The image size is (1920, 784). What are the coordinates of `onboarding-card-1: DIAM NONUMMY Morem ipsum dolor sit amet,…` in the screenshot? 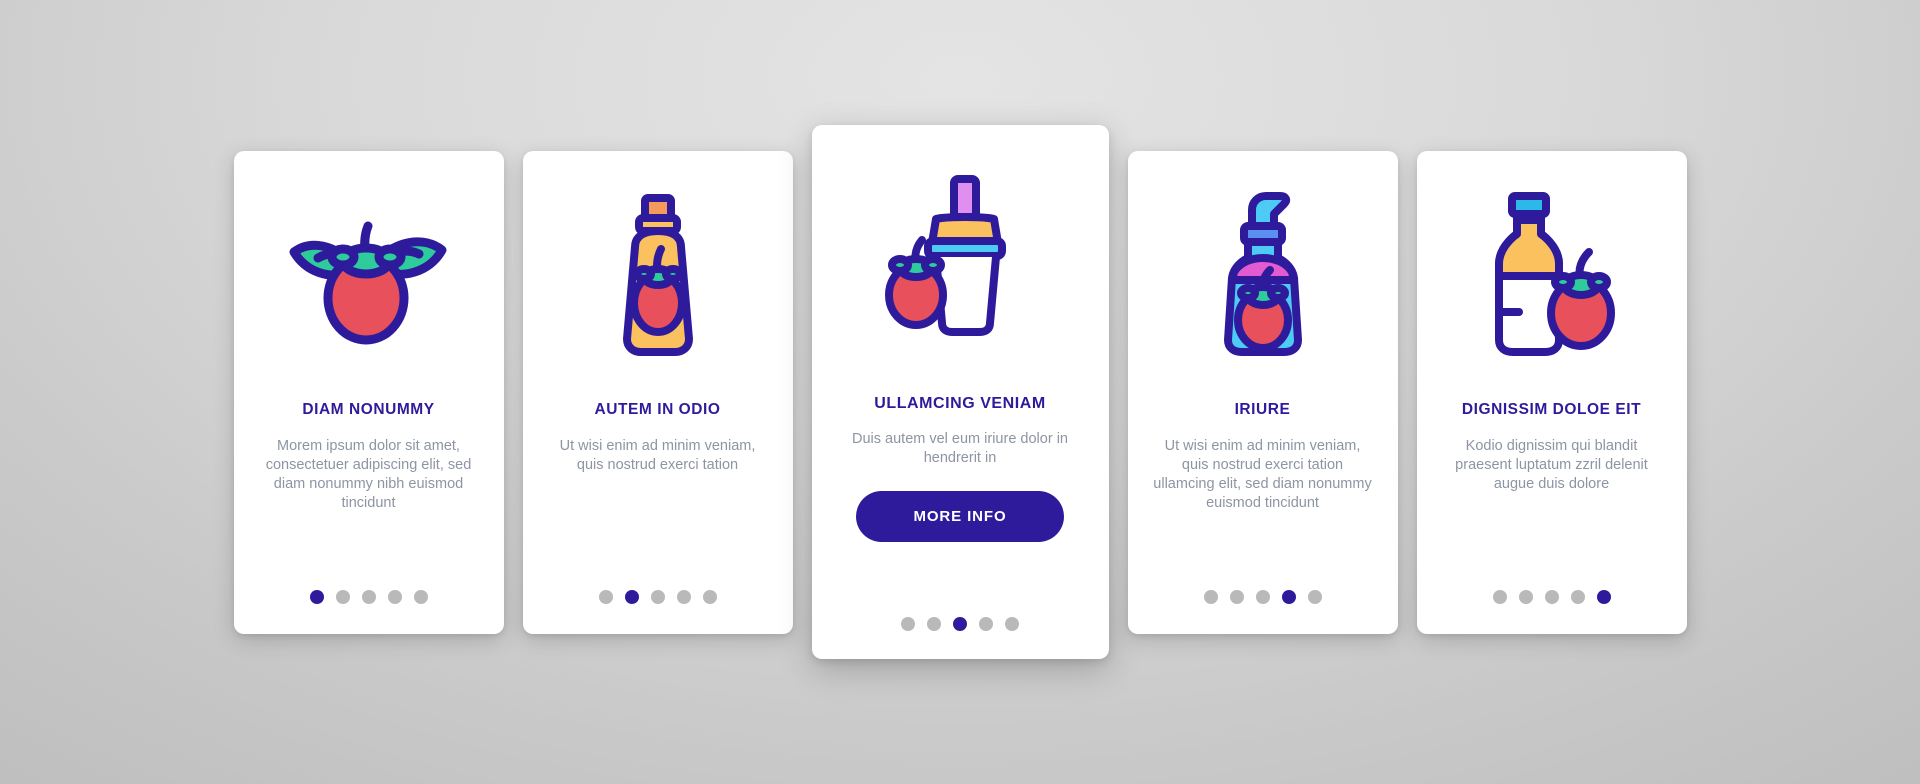 It's located at (368, 392).